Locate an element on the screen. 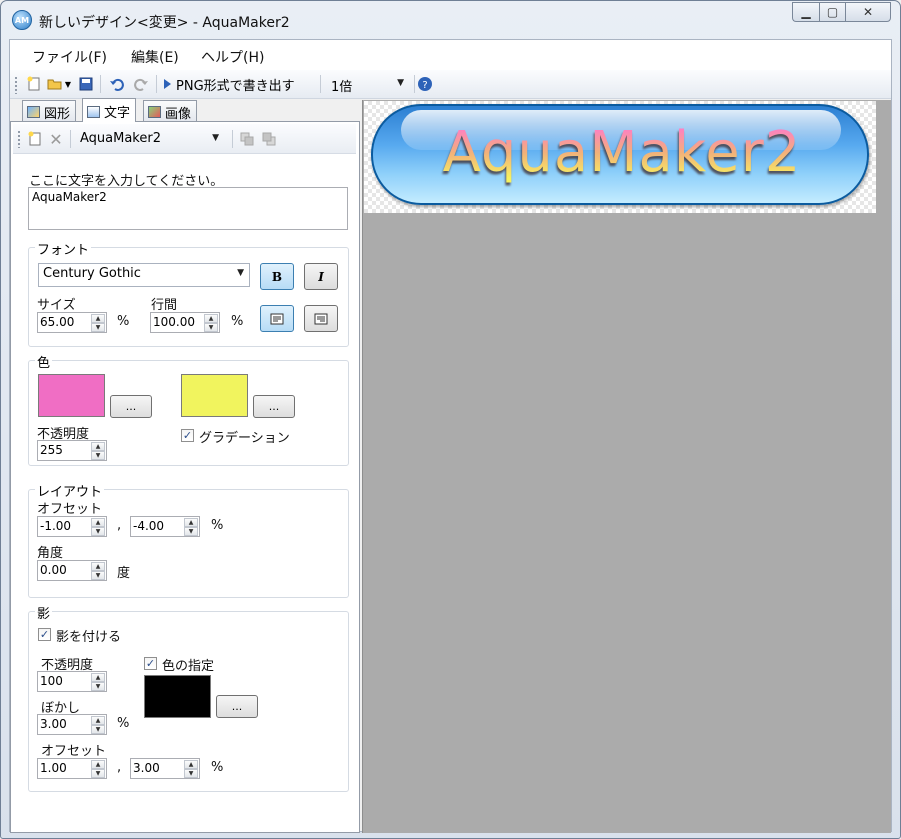 The height and width of the screenshot is (839, 901). new-button is located at coordinates (34, 84).